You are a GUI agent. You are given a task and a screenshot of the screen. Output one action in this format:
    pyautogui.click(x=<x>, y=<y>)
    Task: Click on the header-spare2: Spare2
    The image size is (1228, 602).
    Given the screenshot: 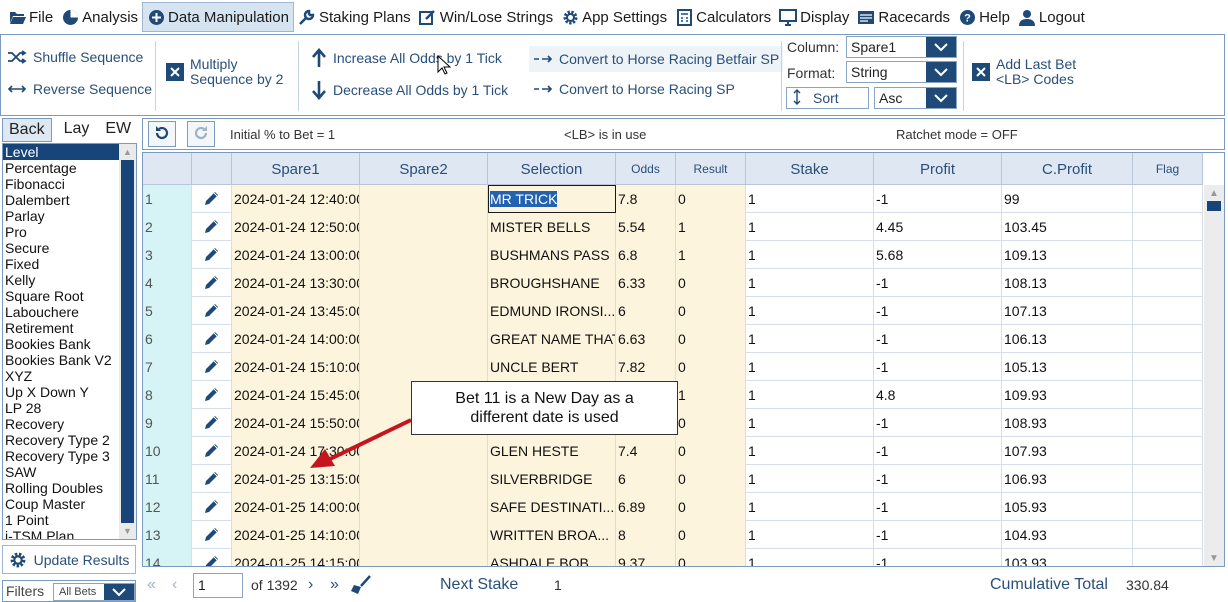 What is the action you would take?
    pyautogui.click(x=424, y=169)
    